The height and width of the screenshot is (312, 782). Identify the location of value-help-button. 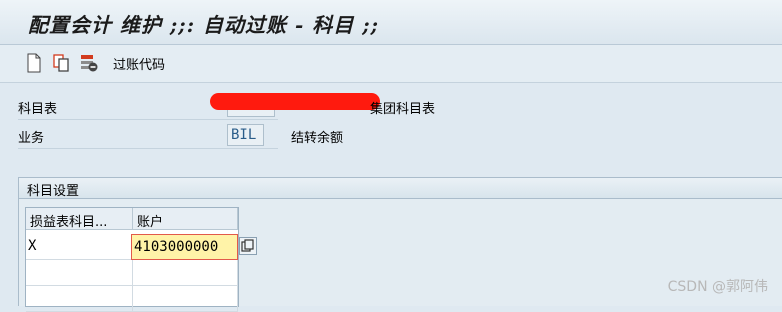
(248, 246).